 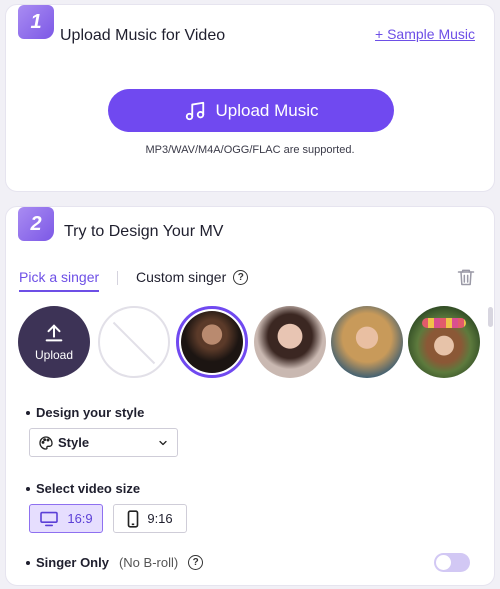 What do you see at coordinates (59, 280) in the screenshot?
I see `tab-pick-a-singer: Pick a singer` at bounding box center [59, 280].